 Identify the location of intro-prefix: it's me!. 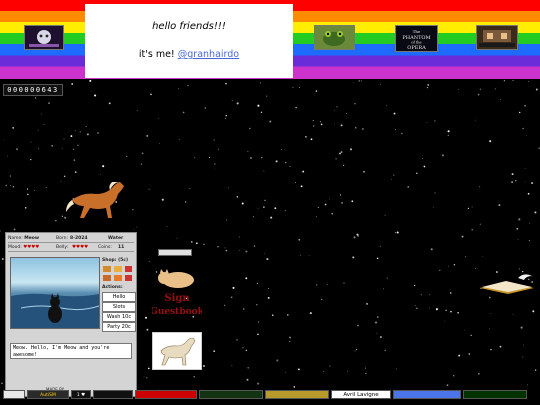
(158, 54).